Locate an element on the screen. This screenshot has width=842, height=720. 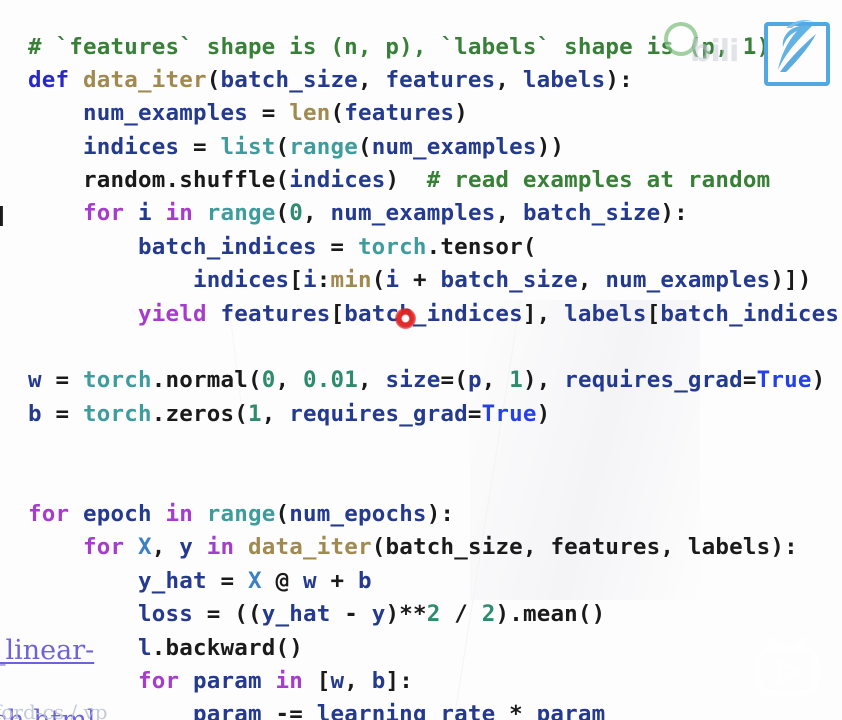
code-token: epoch is located at coordinates (117, 513).